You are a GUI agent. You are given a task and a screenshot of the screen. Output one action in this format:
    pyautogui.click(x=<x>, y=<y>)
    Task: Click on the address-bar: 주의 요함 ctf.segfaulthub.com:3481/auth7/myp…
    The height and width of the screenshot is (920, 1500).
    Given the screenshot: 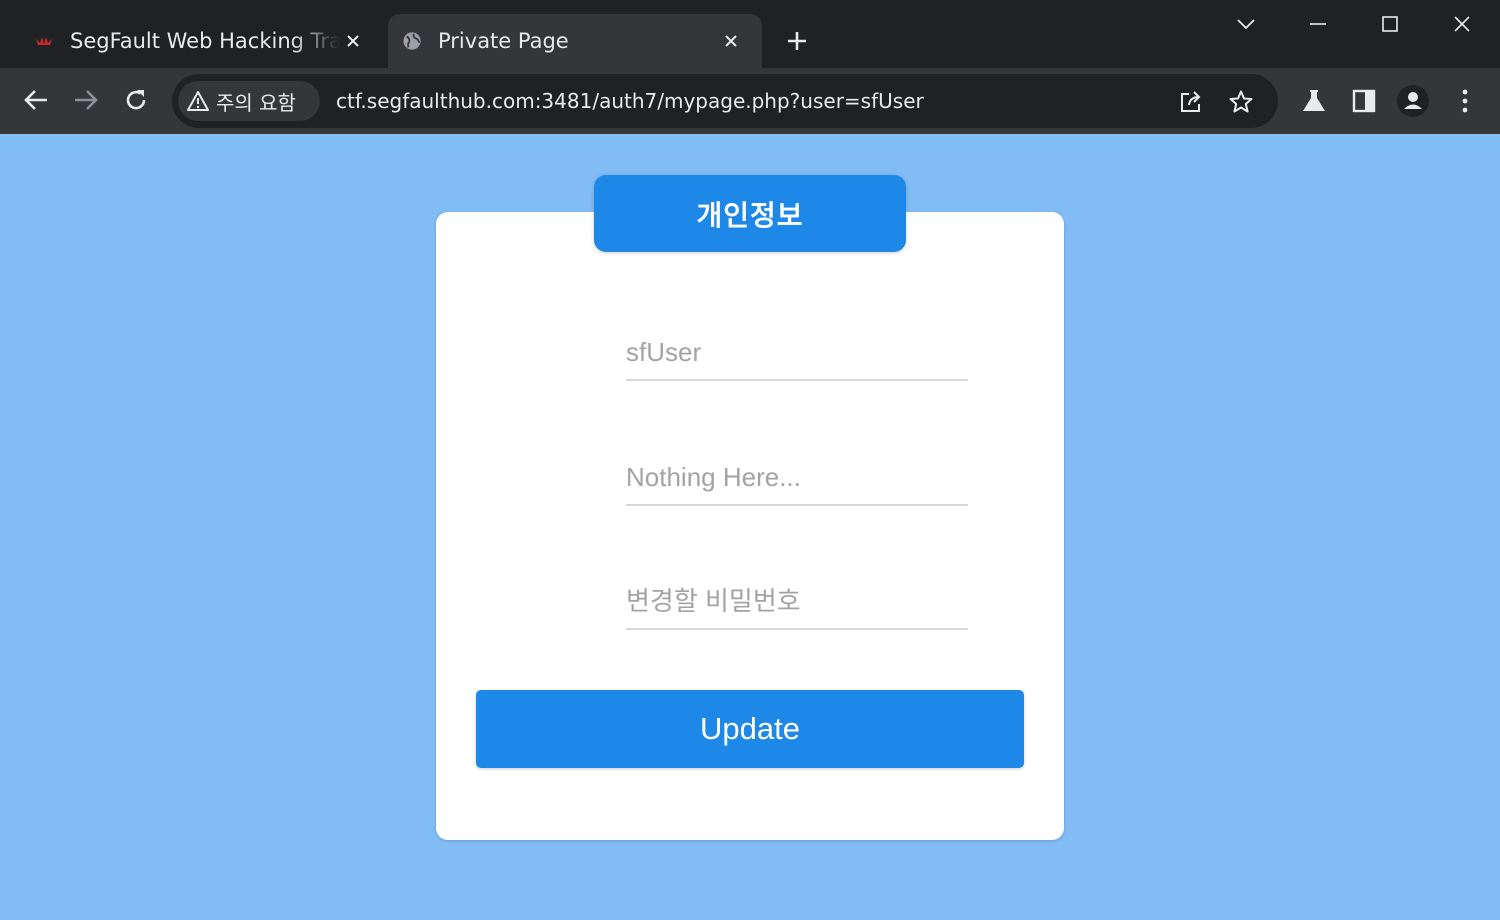 What is the action you would take?
    pyautogui.click(x=725, y=101)
    